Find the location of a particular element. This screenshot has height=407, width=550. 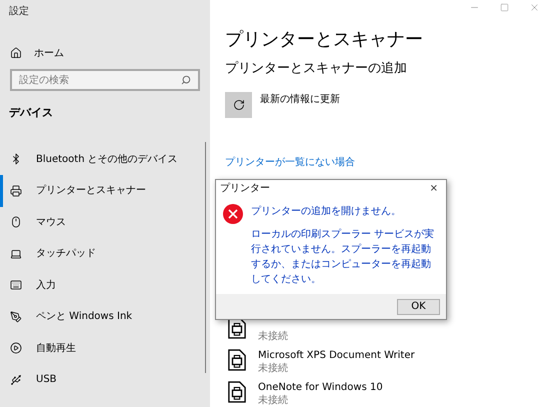

nav-item: タッチパッド is located at coordinates (105, 254).